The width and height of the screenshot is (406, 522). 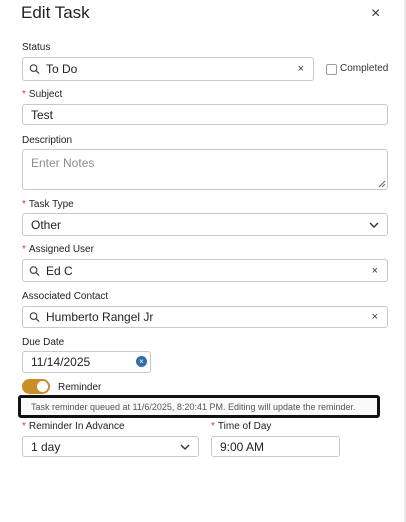 What do you see at coordinates (73, 426) in the screenshot?
I see `reminder-in-advance-label: * Reminder In Advance` at bounding box center [73, 426].